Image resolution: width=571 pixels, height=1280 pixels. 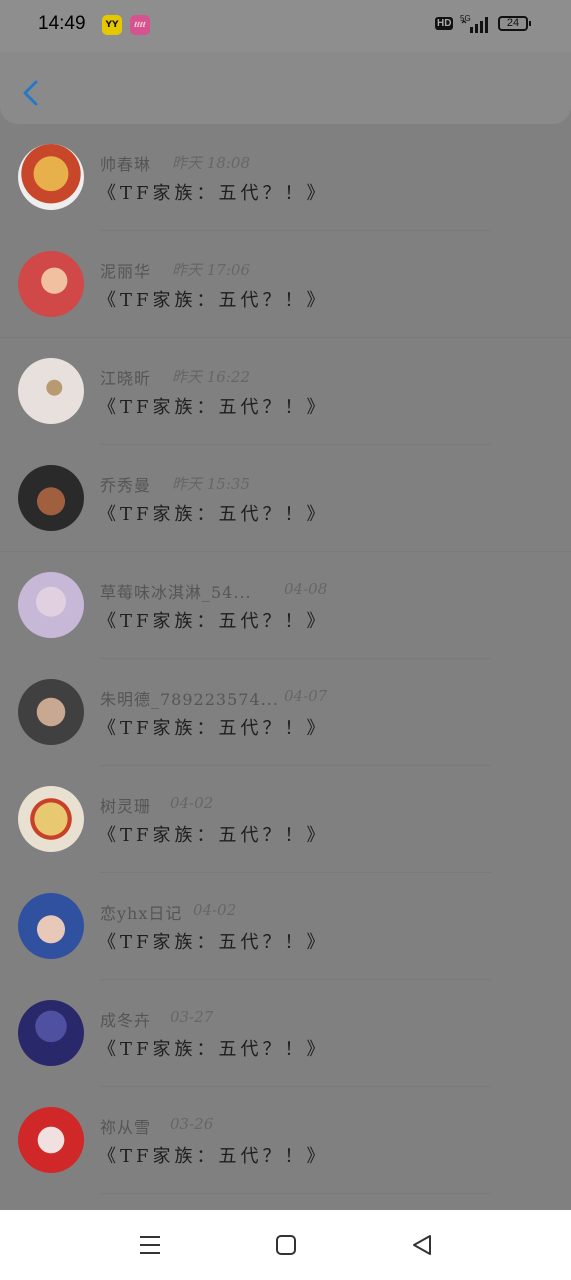 I want to click on user-name: 乔秀曼, so click(x=125, y=484).